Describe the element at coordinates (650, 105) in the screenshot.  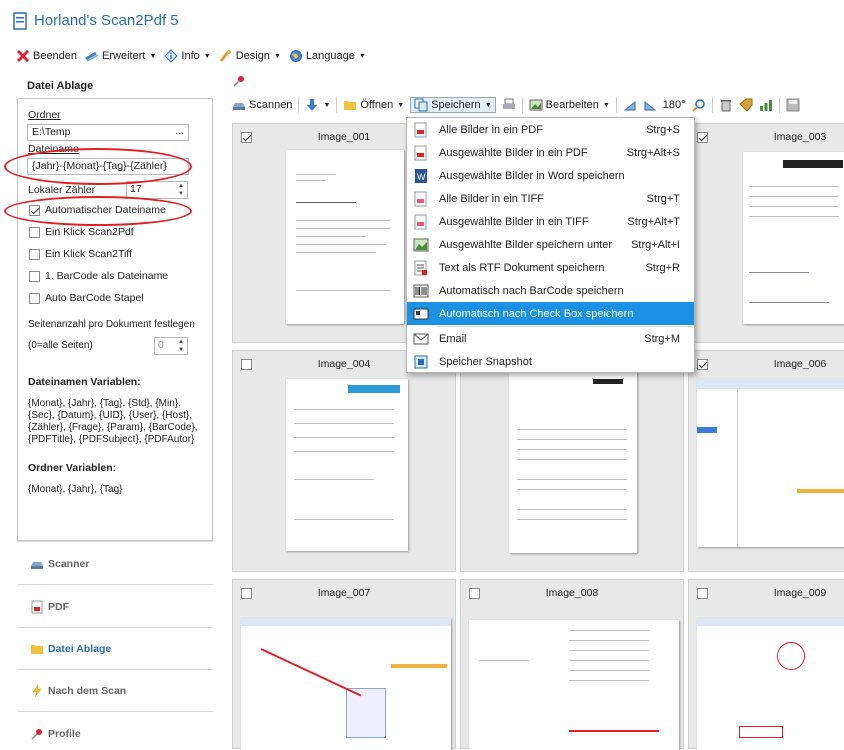
I see `rotate-right-button` at that location.